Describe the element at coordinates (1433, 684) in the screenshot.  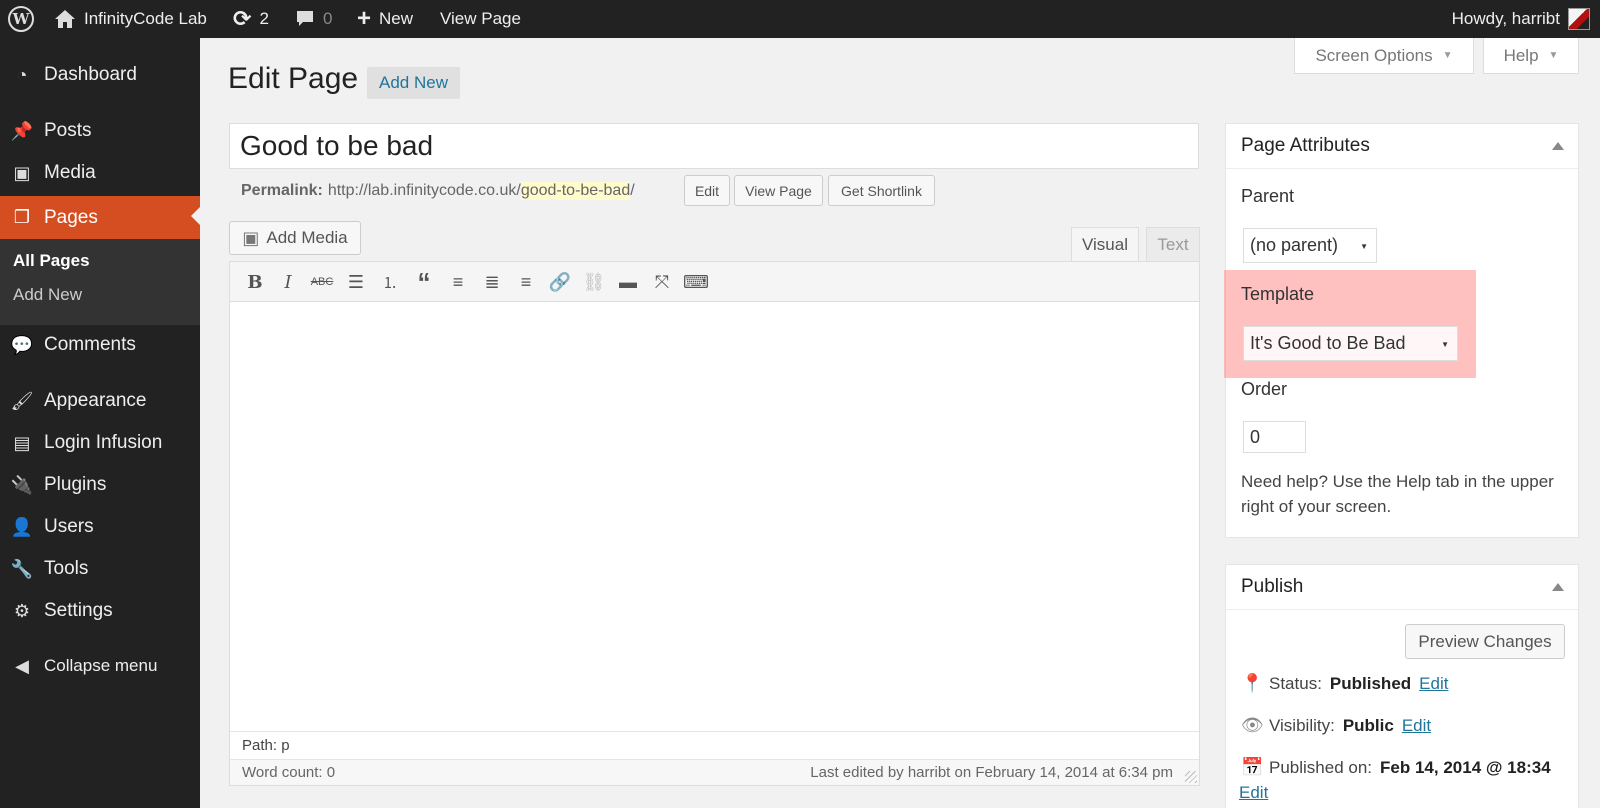
I see `edit-status-link: Edit` at that location.